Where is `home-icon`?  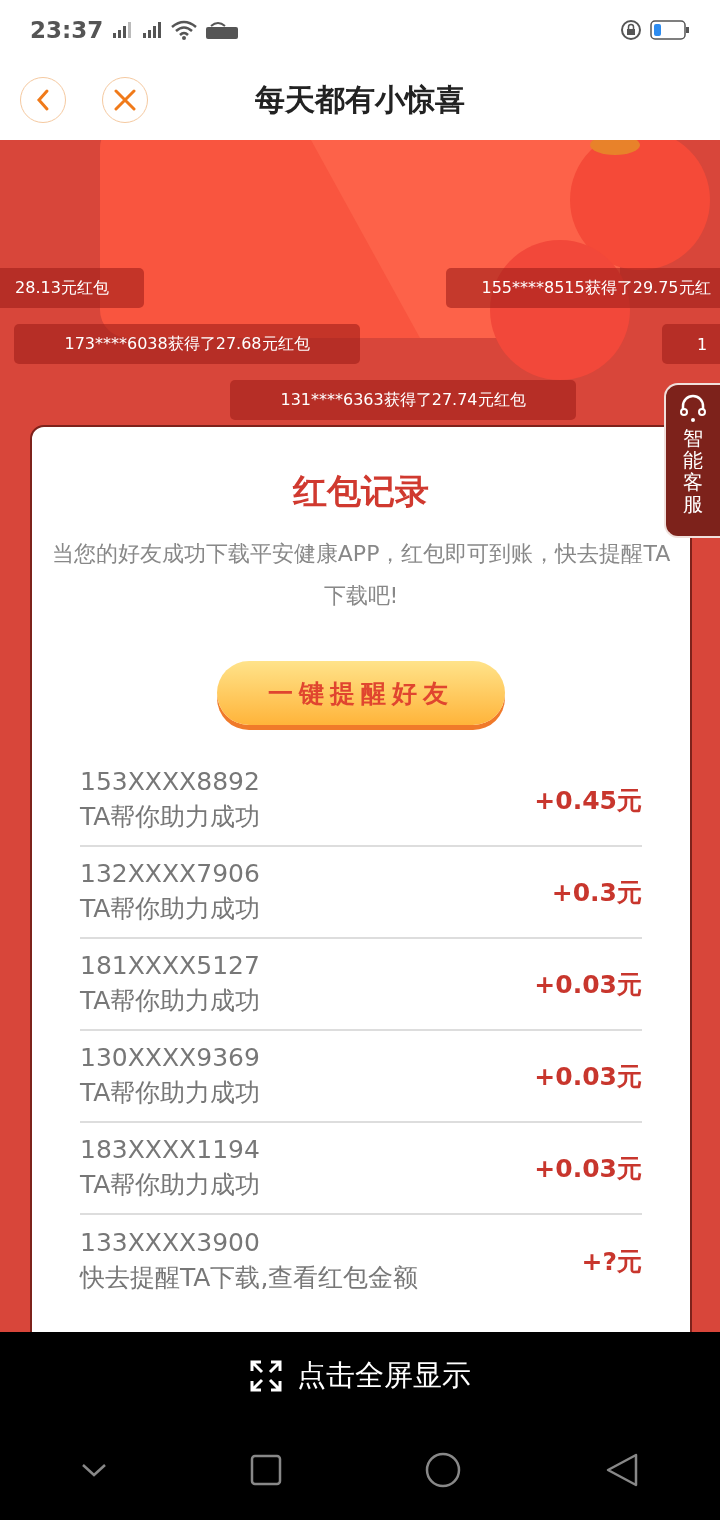 home-icon is located at coordinates (443, 1470).